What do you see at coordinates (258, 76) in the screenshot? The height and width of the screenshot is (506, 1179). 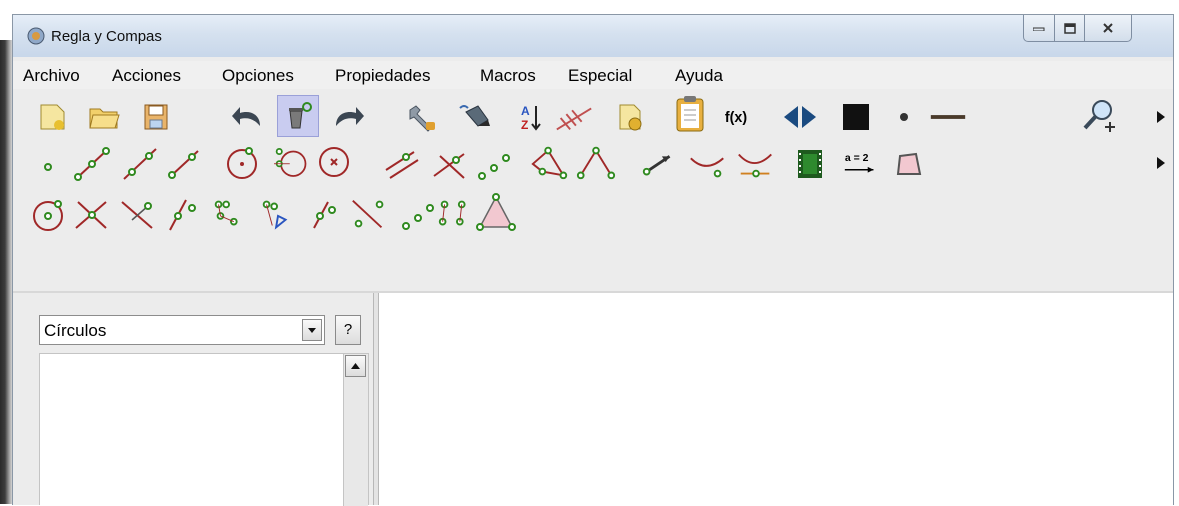 I see `menu-opciones: Opciones` at bounding box center [258, 76].